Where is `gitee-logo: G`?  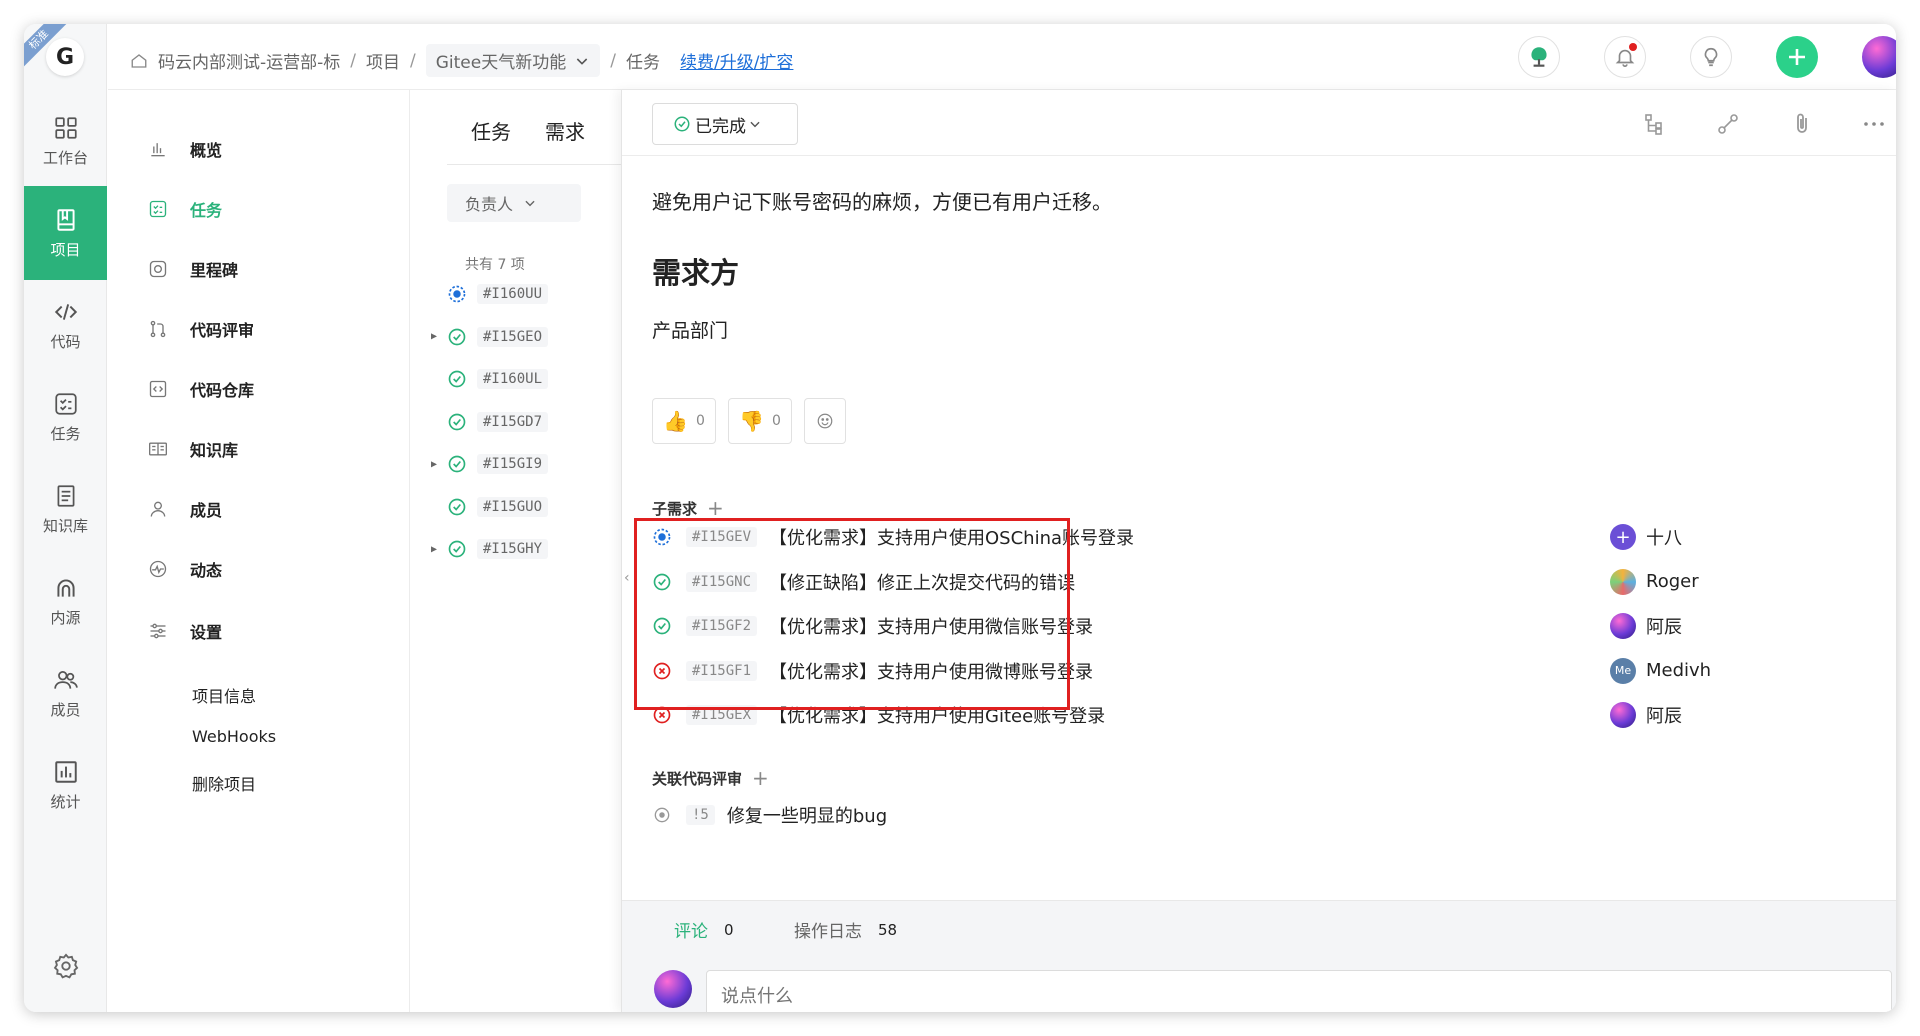
gitee-logo: G is located at coordinates (65, 57).